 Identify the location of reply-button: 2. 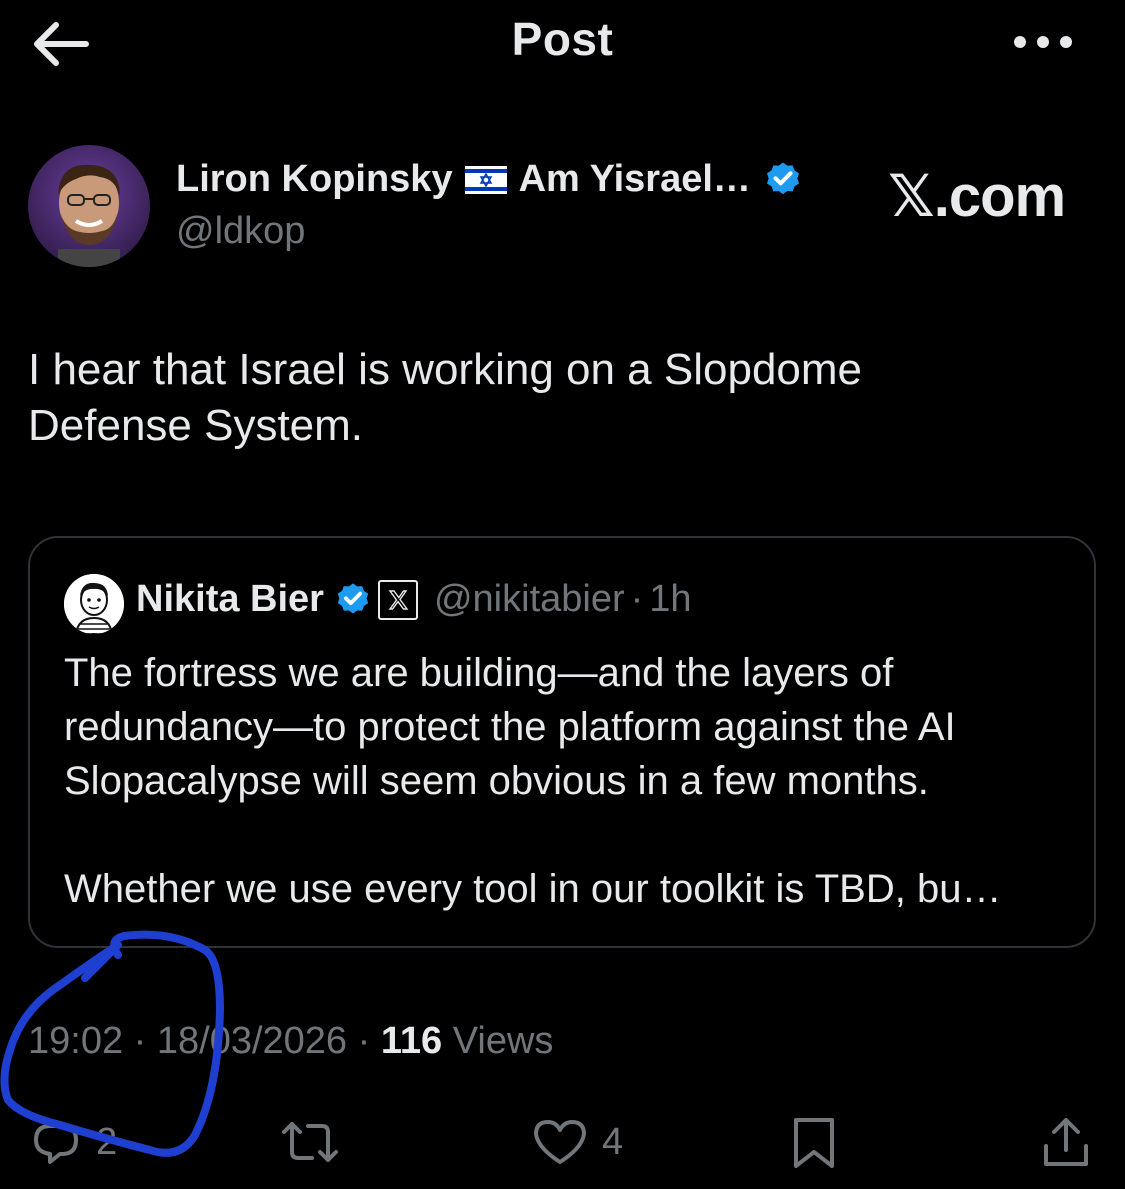
(72, 1142).